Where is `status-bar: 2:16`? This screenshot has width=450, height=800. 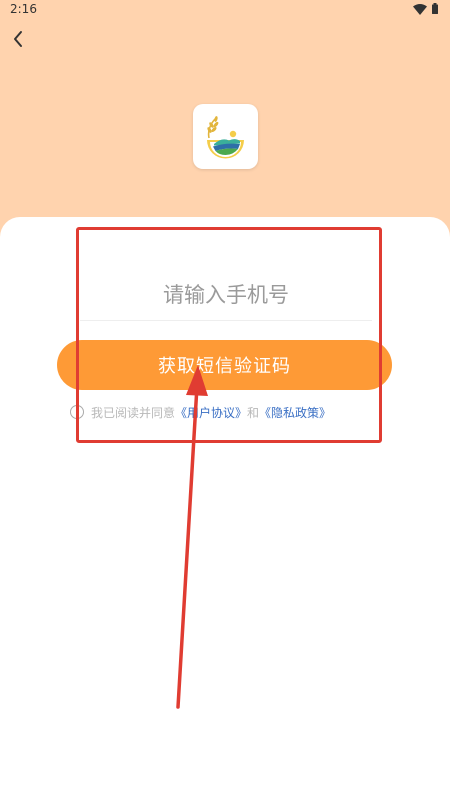 status-bar: 2:16 is located at coordinates (225, 10).